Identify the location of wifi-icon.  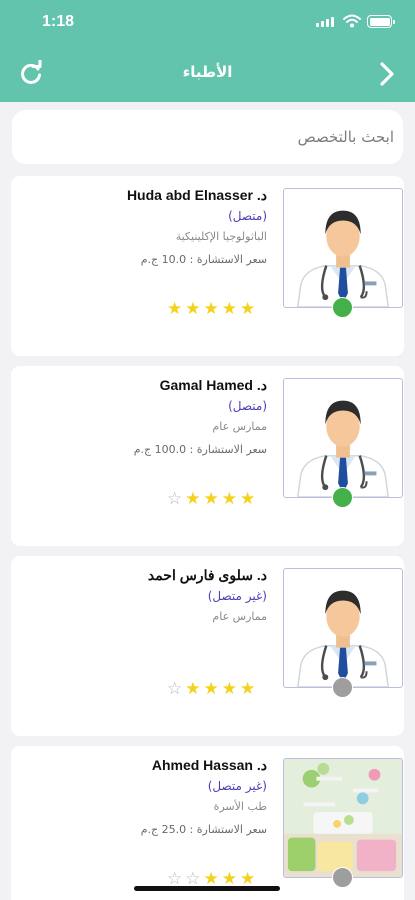
(352, 21).